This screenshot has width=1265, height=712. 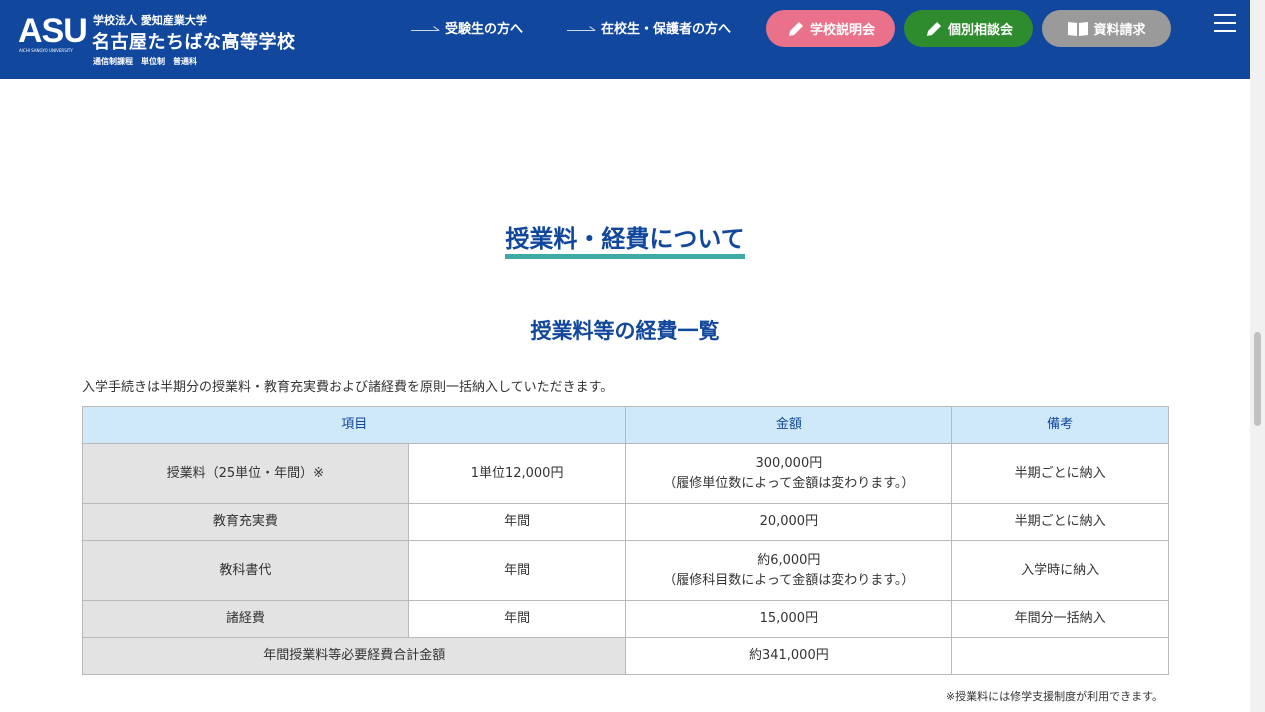 What do you see at coordinates (53, 31) in the screenshot?
I see `logo-mark: ASU` at bounding box center [53, 31].